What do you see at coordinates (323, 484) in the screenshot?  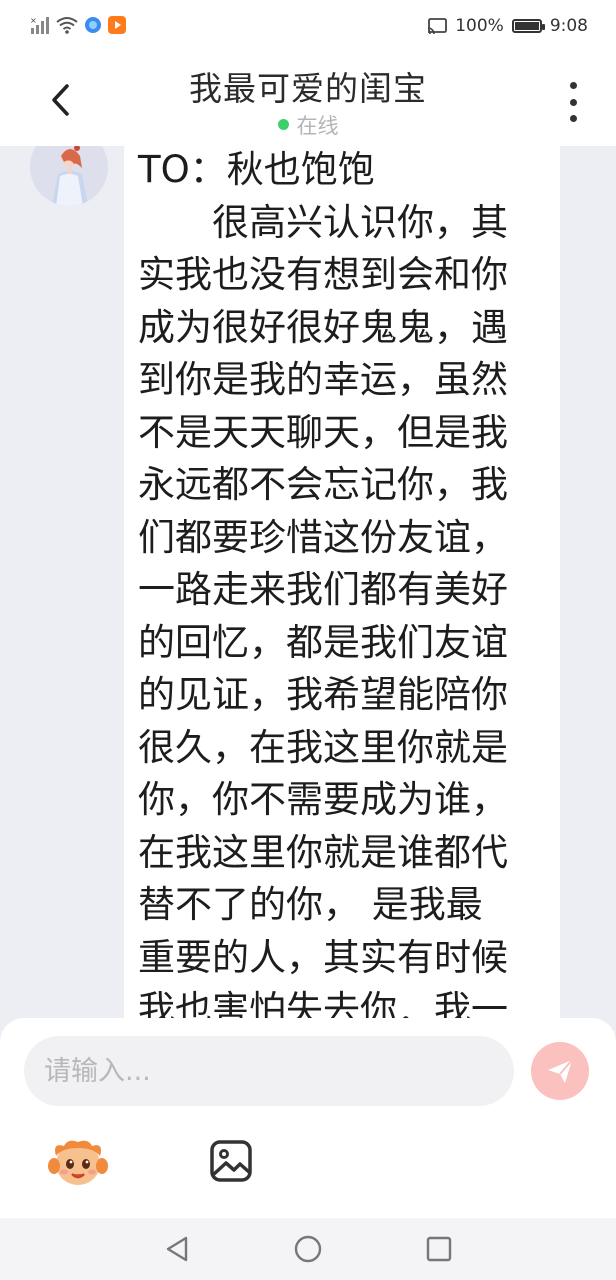 I see `message-line: 永远都不会忘记你，我` at bounding box center [323, 484].